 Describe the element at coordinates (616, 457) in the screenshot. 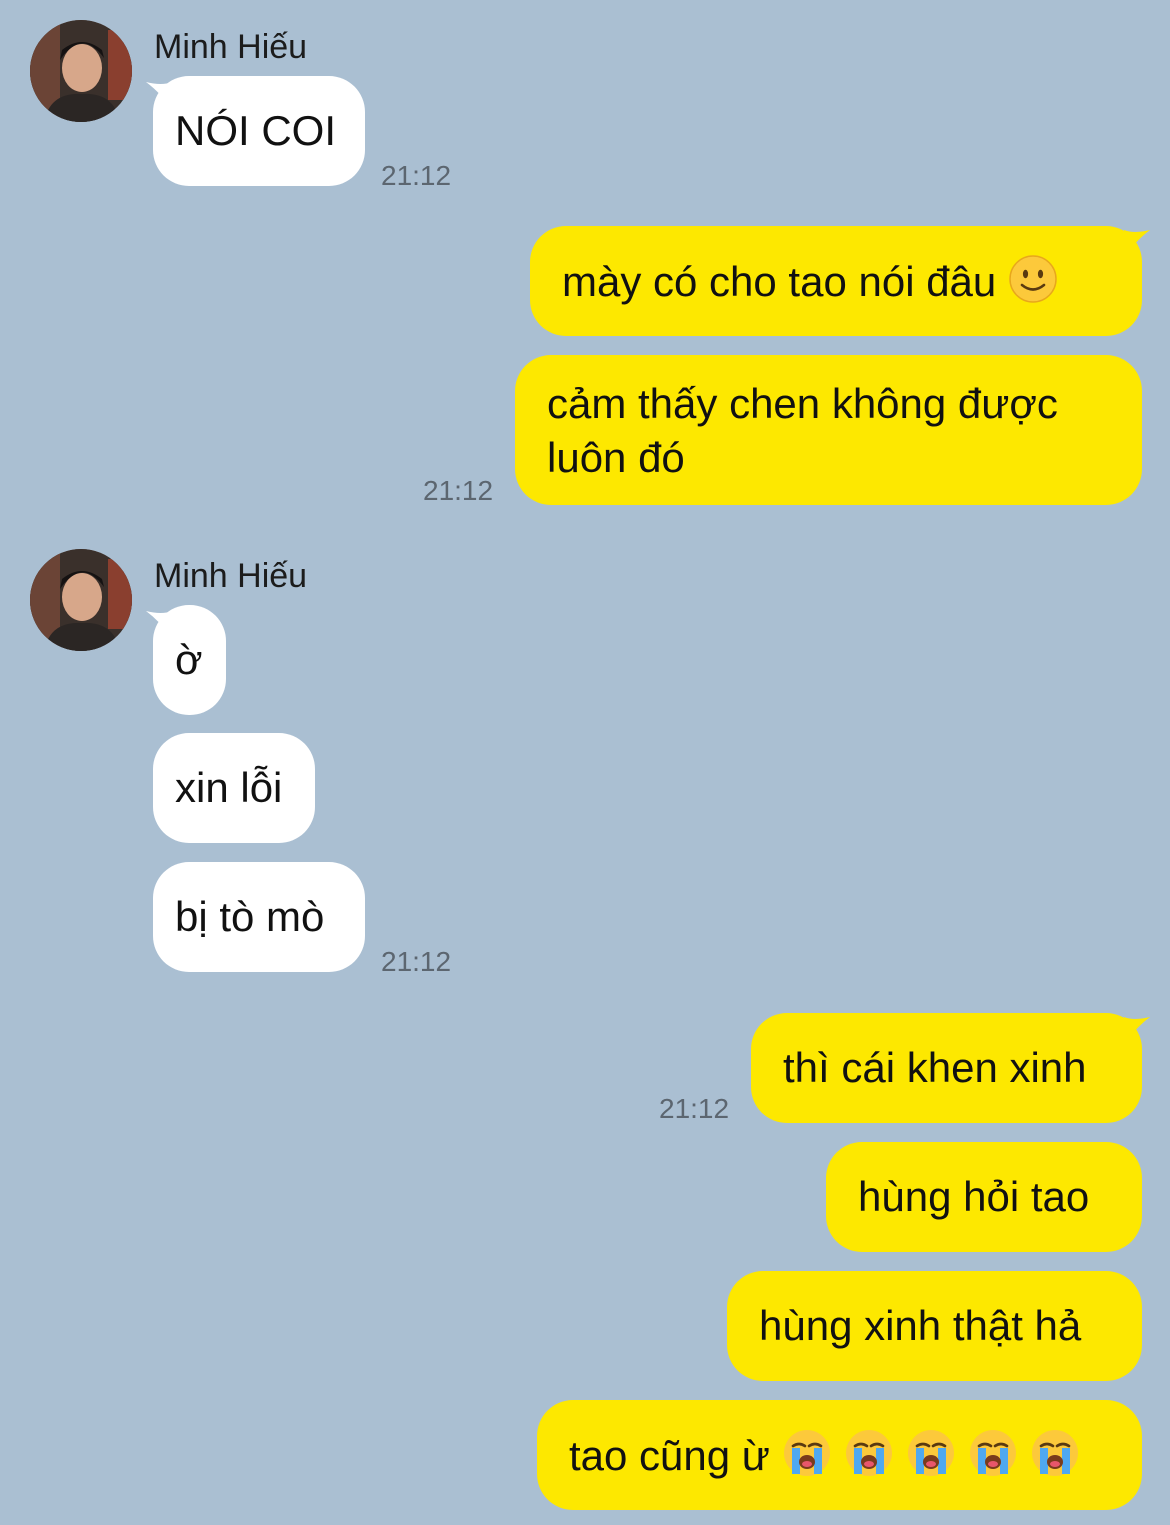

I see `message-text-line: luôn đó` at that location.